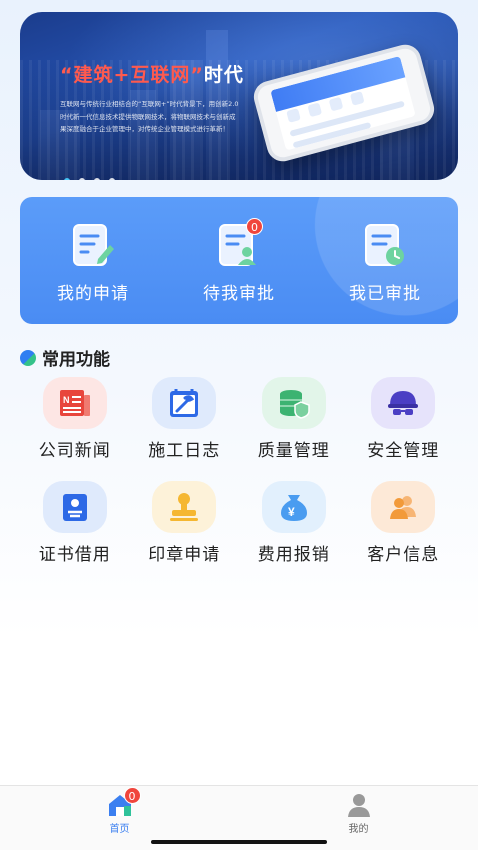 The image size is (478, 850). What do you see at coordinates (66, 400) in the screenshot?
I see `svg-text: N` at bounding box center [66, 400].